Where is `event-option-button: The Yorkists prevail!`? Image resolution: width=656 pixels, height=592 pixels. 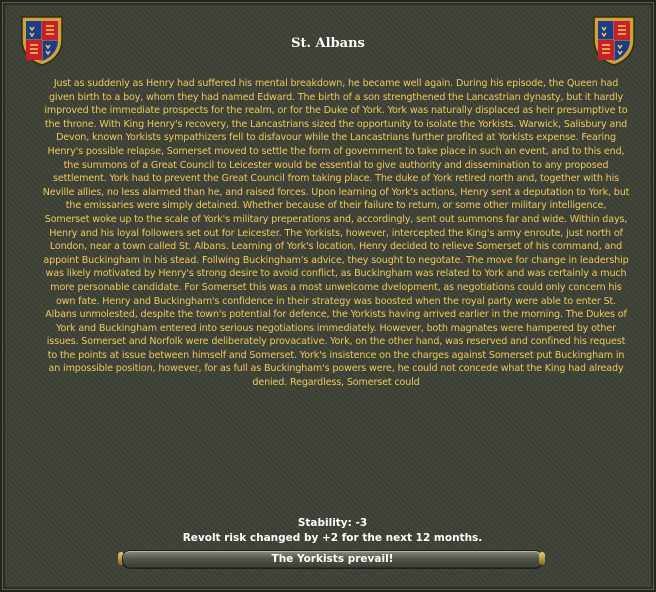 event-option-button: The Yorkists prevail! is located at coordinates (332, 559).